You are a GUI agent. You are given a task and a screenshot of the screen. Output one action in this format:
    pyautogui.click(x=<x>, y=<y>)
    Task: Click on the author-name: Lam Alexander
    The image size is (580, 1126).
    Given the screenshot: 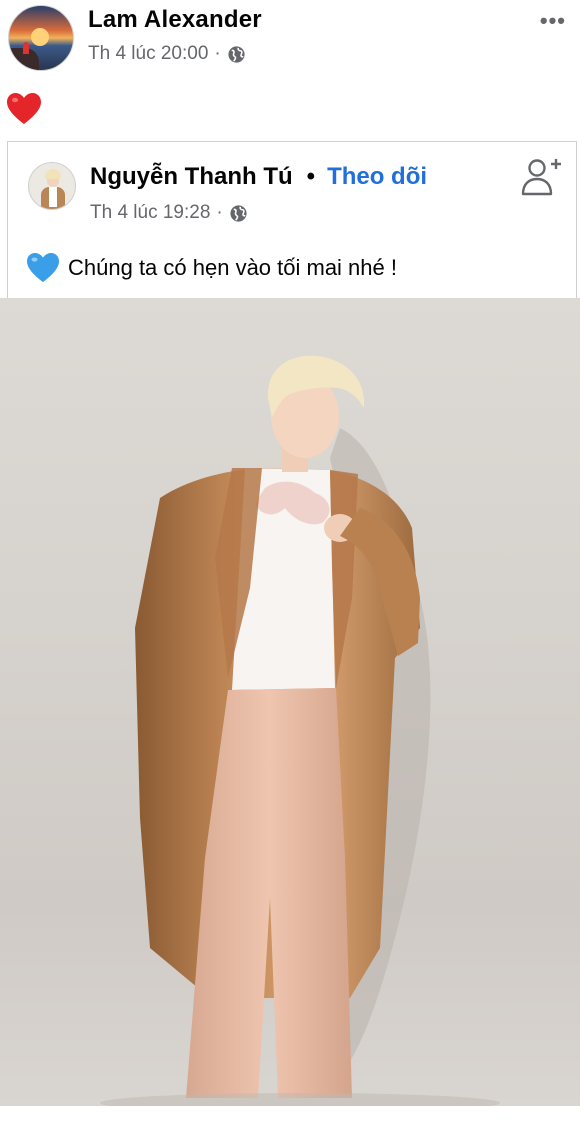 What is the action you would take?
    pyautogui.click(x=175, y=20)
    